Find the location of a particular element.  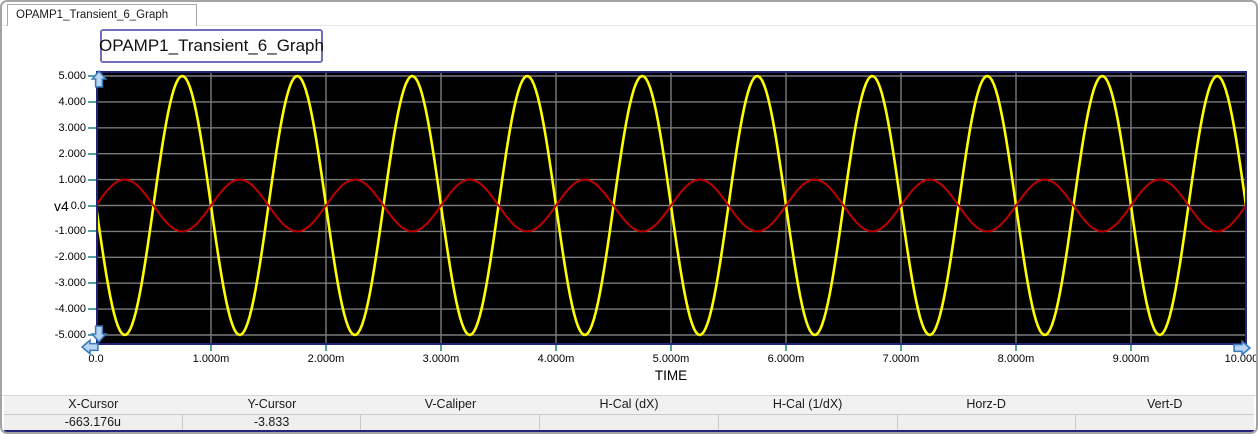

status-value-h-cal-1-dx is located at coordinates (807, 422).